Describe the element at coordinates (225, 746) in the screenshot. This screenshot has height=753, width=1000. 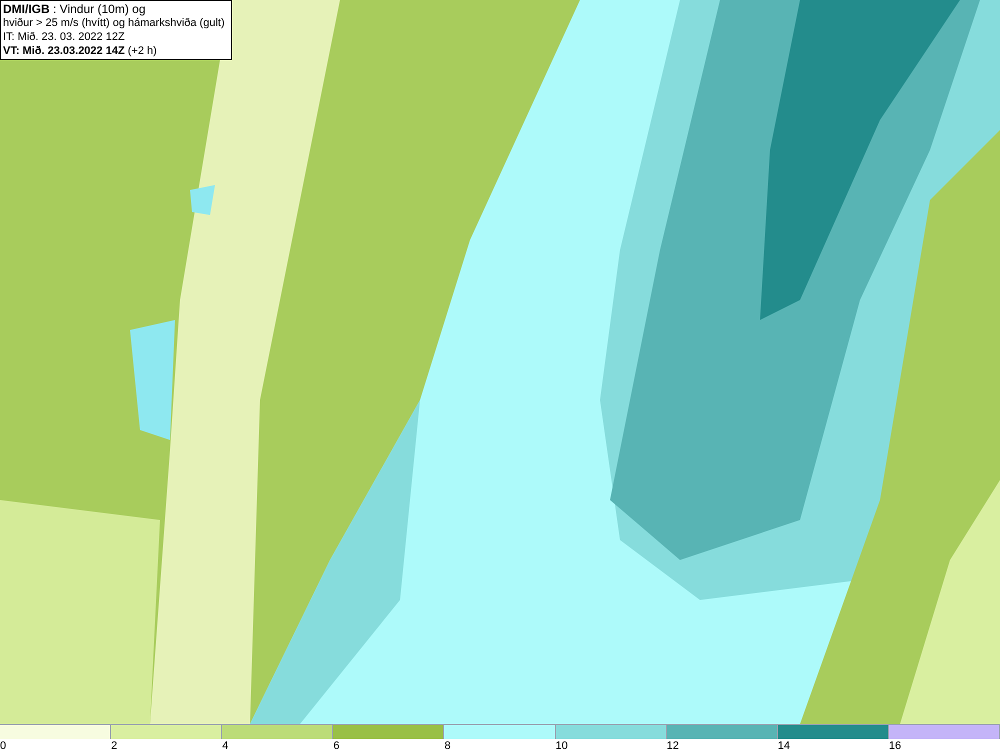
I see `legend-label: 4` at that location.